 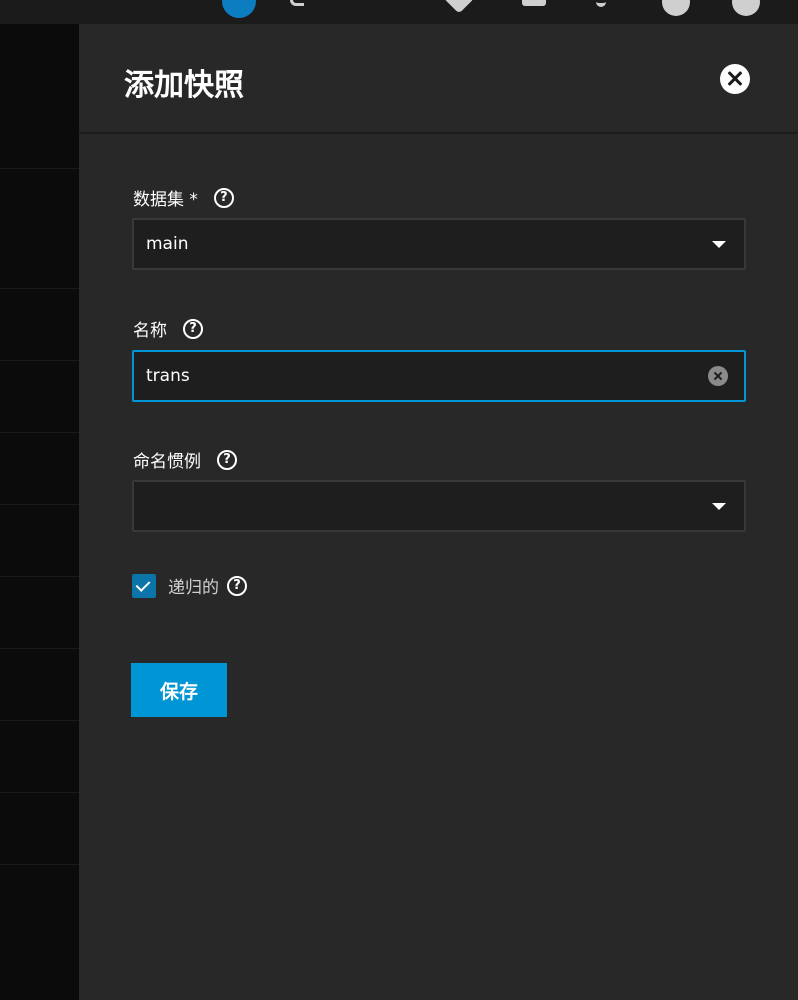 What do you see at coordinates (168, 328) in the screenshot?
I see `name-label-row: 名称 ?` at bounding box center [168, 328].